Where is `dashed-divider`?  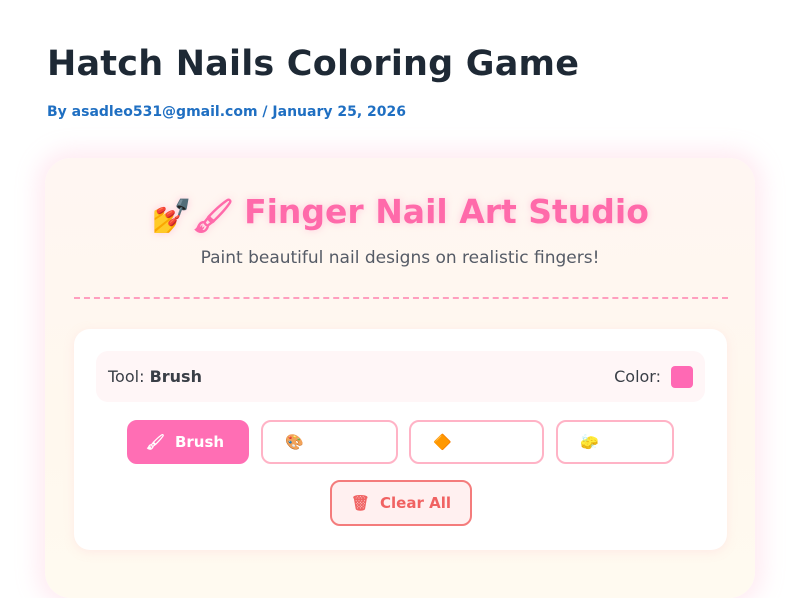 dashed-divider is located at coordinates (401, 298).